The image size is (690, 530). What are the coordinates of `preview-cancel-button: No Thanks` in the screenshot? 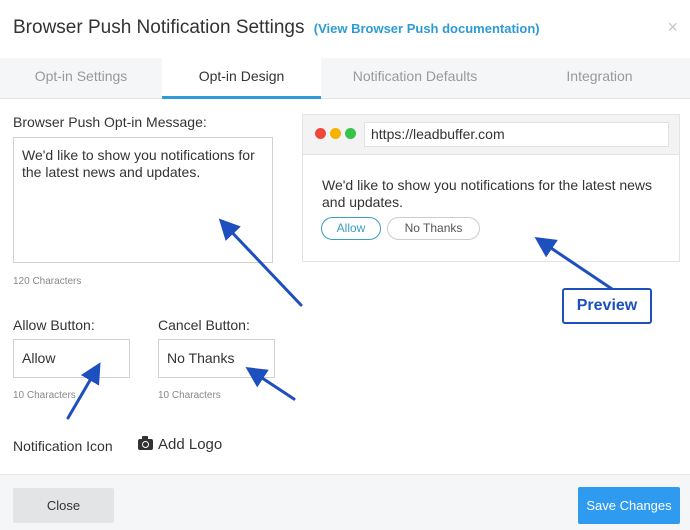 It's located at (433, 228).